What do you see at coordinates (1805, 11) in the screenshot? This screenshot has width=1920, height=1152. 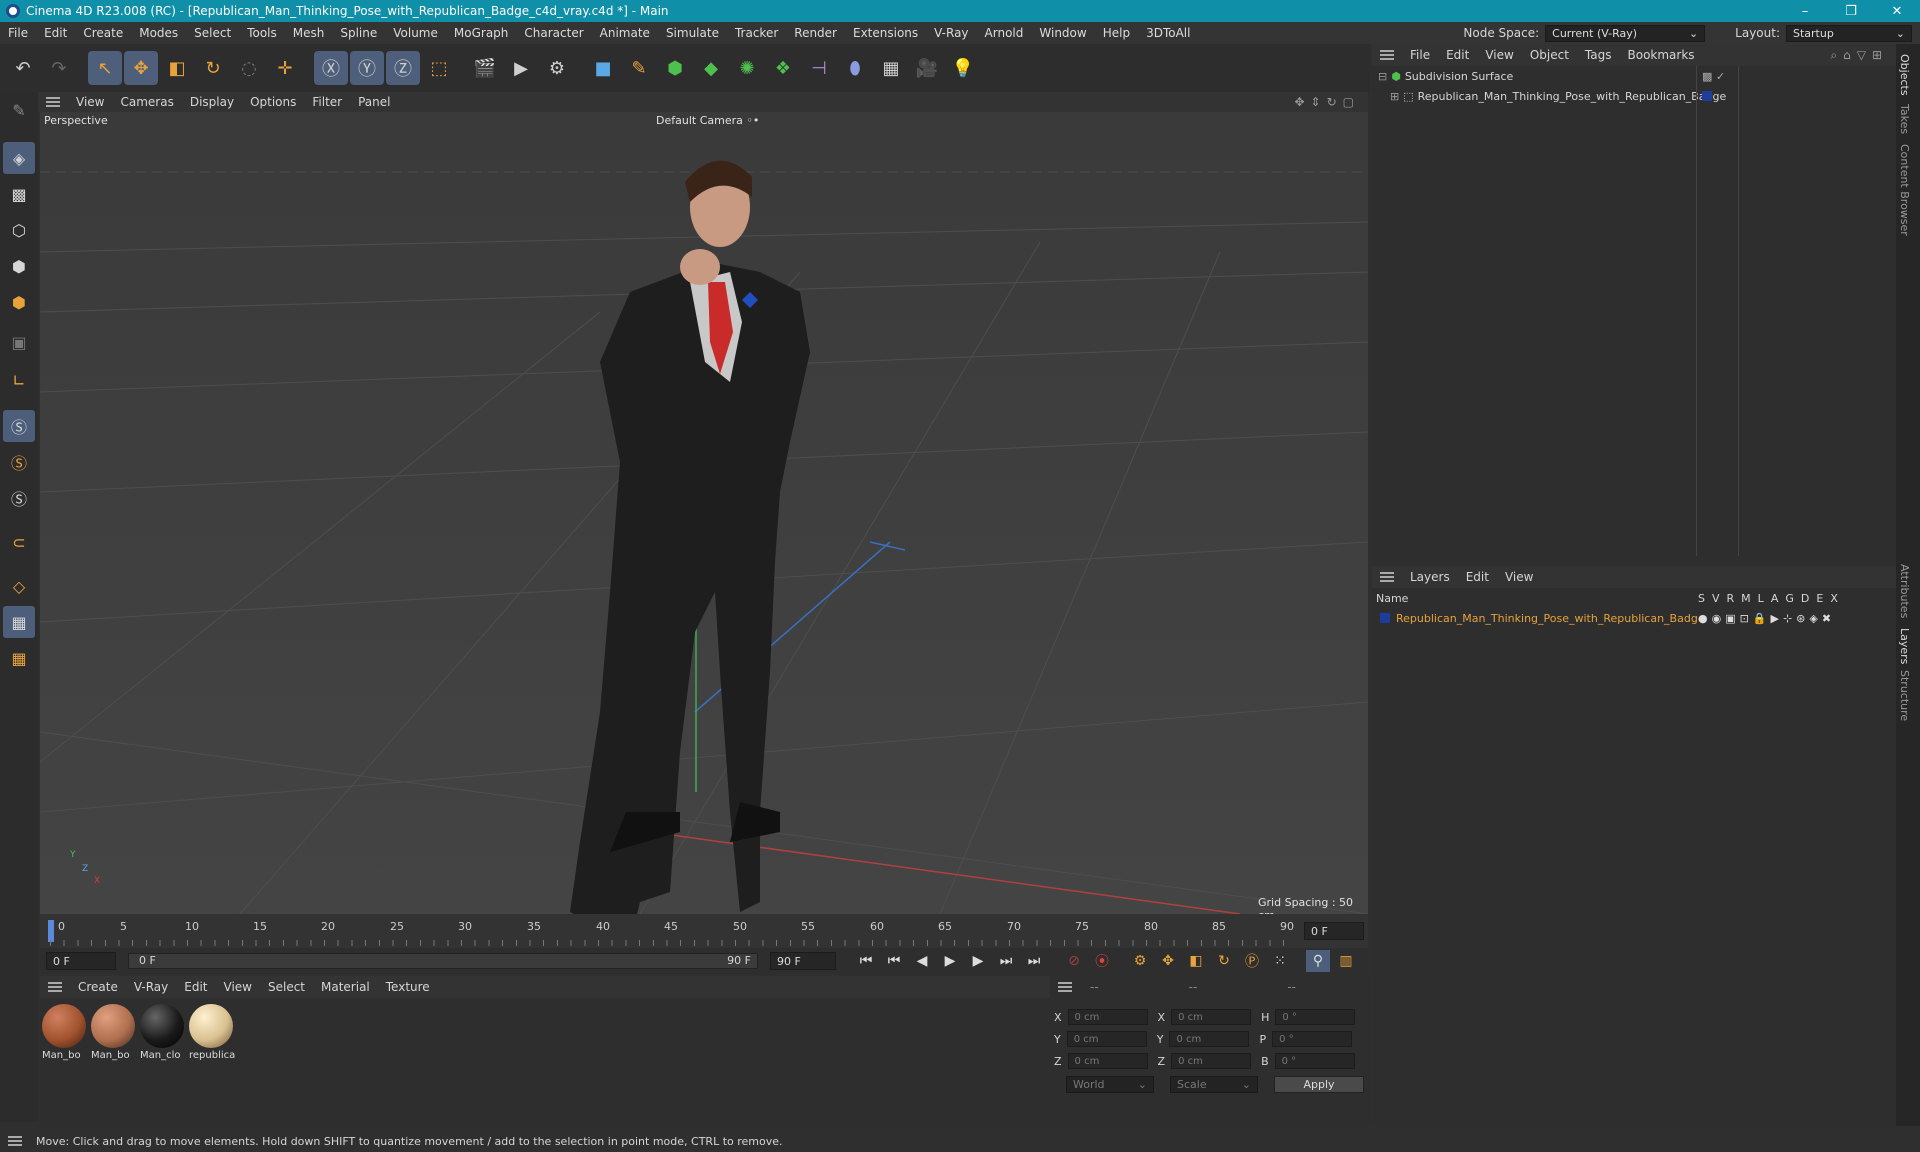 I see `minimize-button: –` at bounding box center [1805, 11].